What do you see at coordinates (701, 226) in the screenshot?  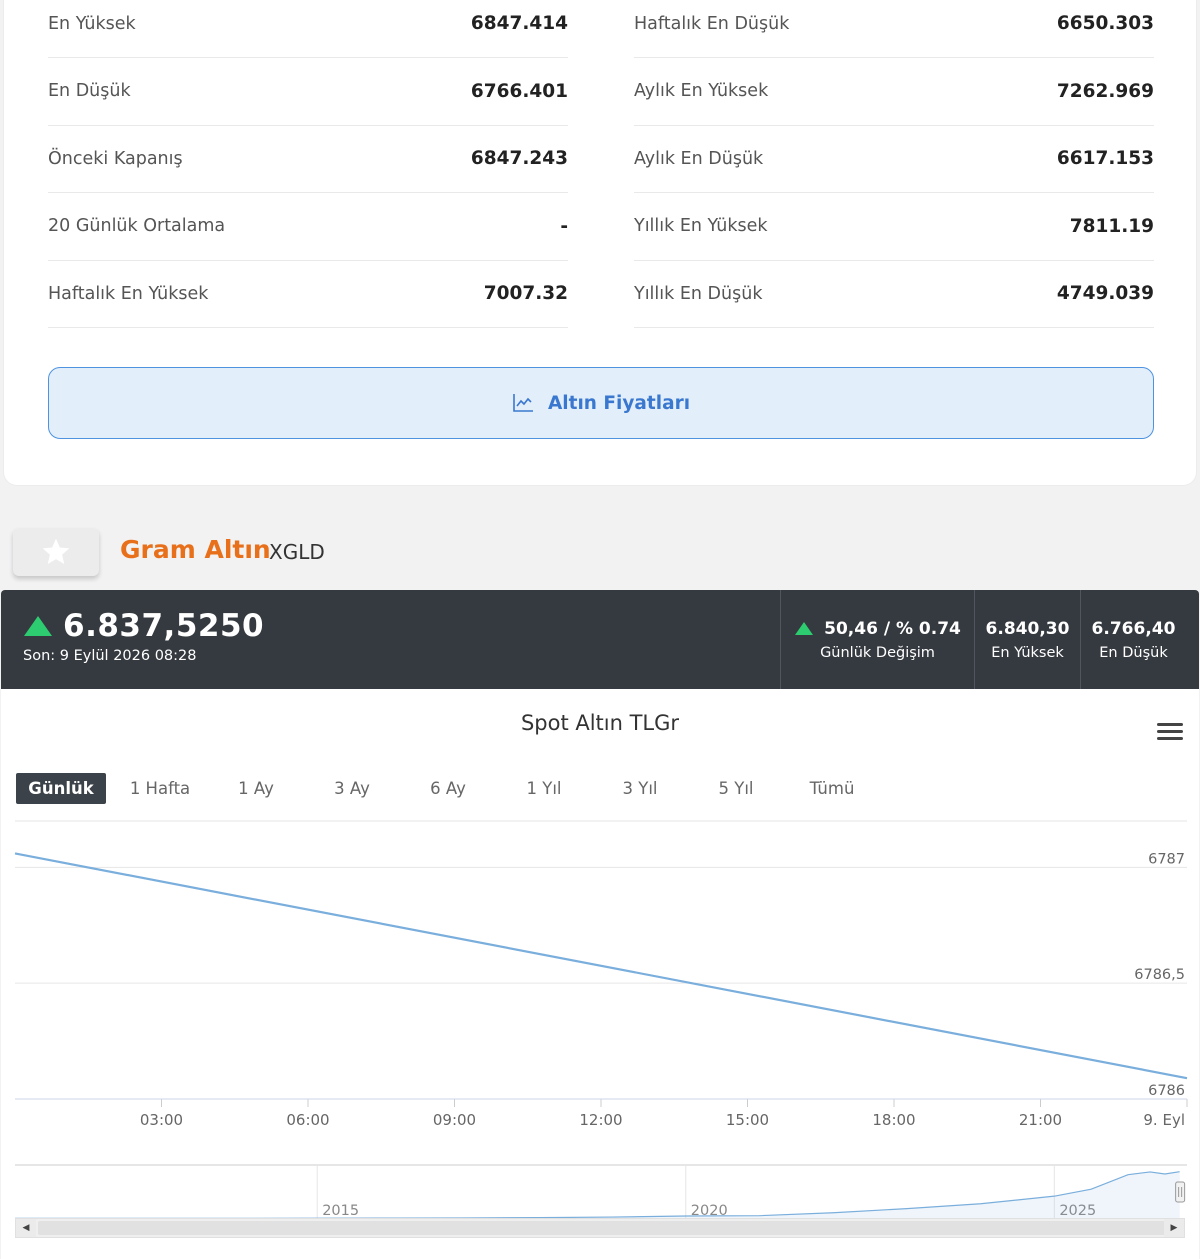 I see `stat-label: Yıllık En Yüksek` at bounding box center [701, 226].